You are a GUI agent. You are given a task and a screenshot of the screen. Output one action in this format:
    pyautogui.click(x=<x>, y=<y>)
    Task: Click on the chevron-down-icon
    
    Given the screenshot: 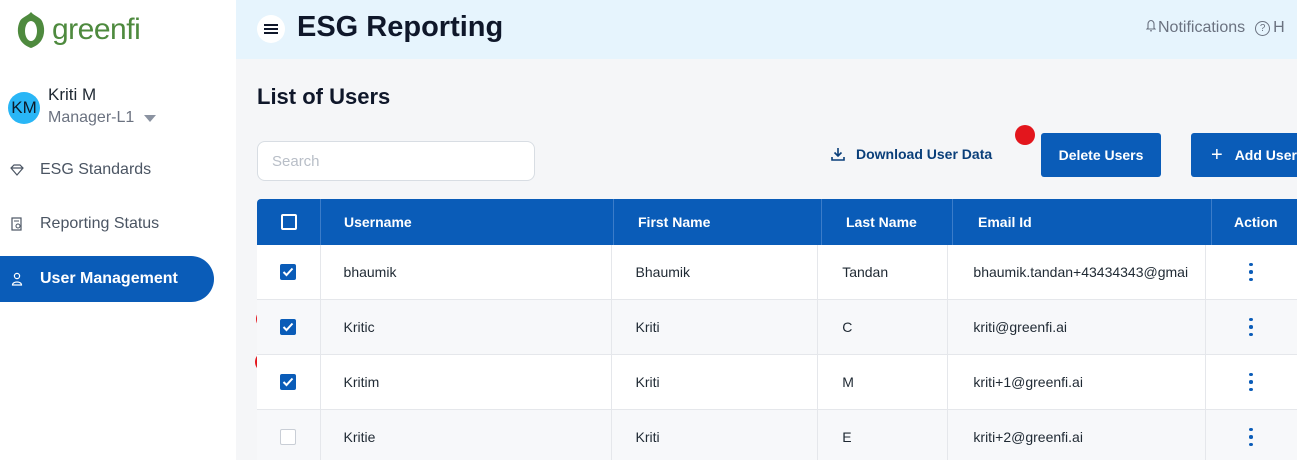 What is the action you would take?
    pyautogui.click(x=150, y=118)
    